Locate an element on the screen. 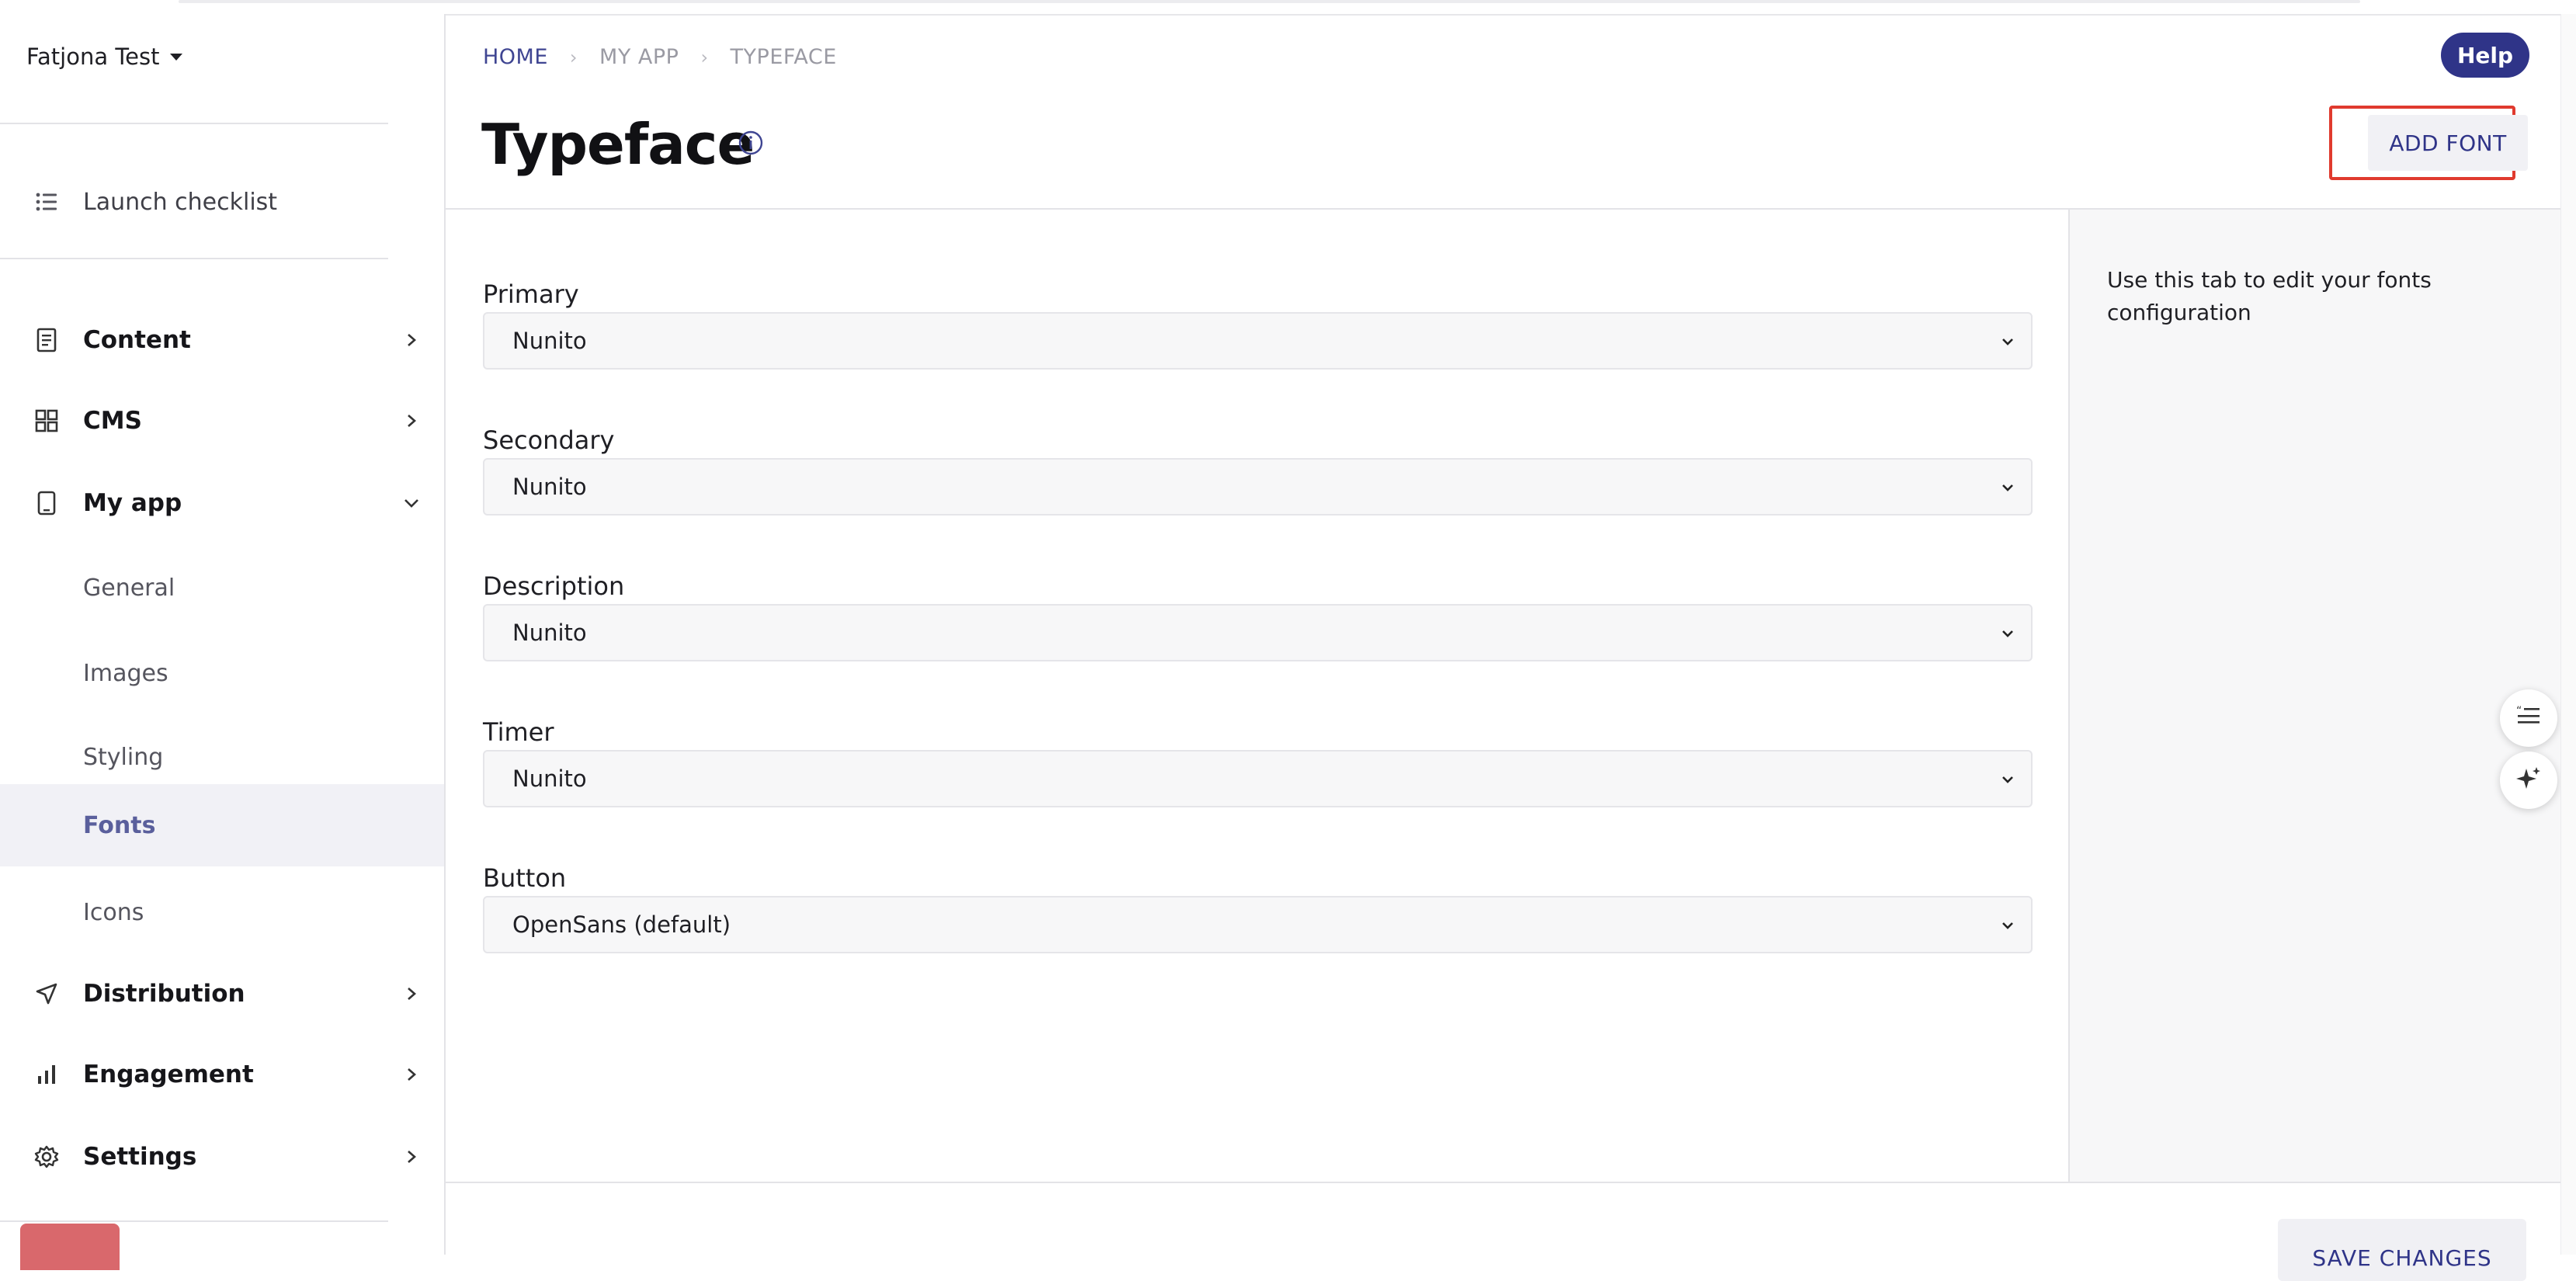  breadcrumb-typeface: TYPEFACE is located at coordinates (783, 57).